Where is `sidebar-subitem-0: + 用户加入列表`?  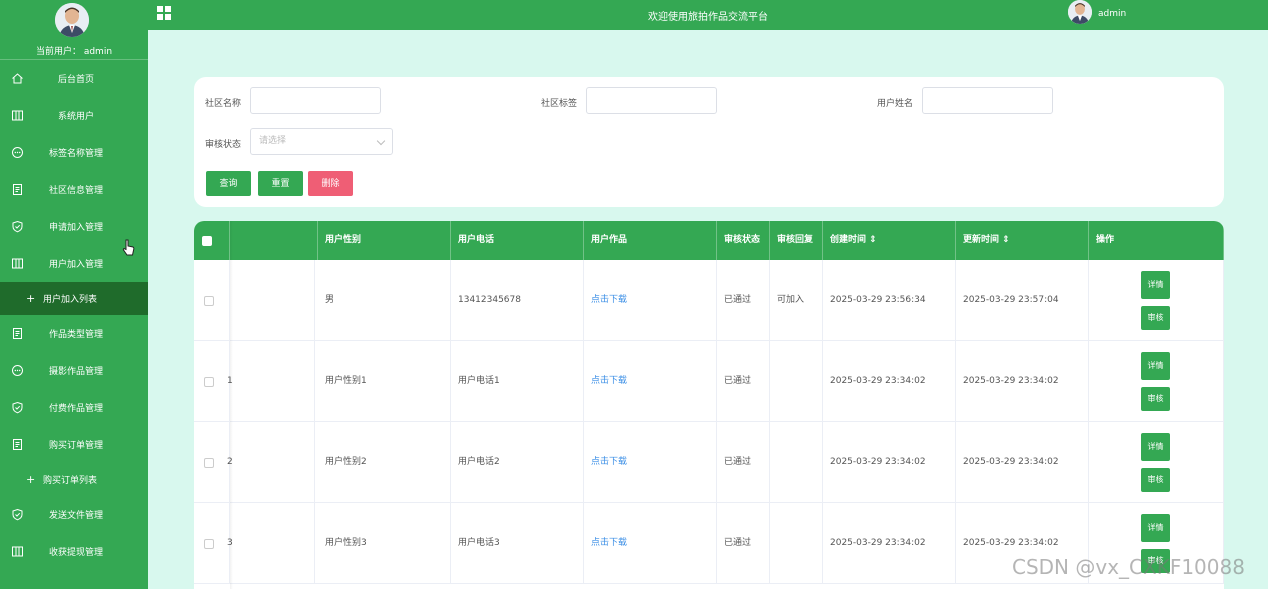
sidebar-subitem-0: + 用户加入列表 is located at coordinates (74, 298).